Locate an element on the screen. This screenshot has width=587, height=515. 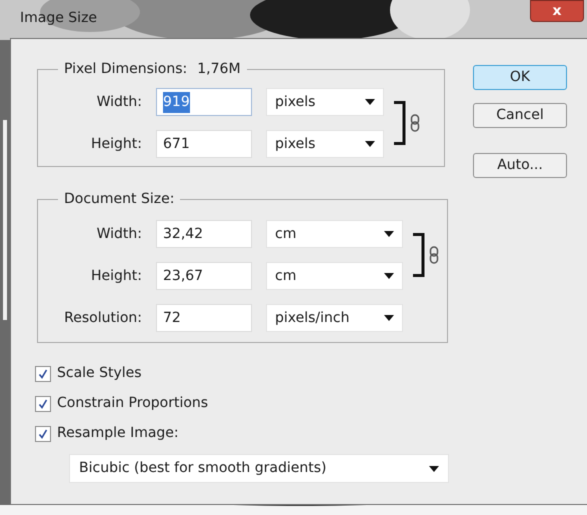
number-field: 23,67 is located at coordinates (204, 276).